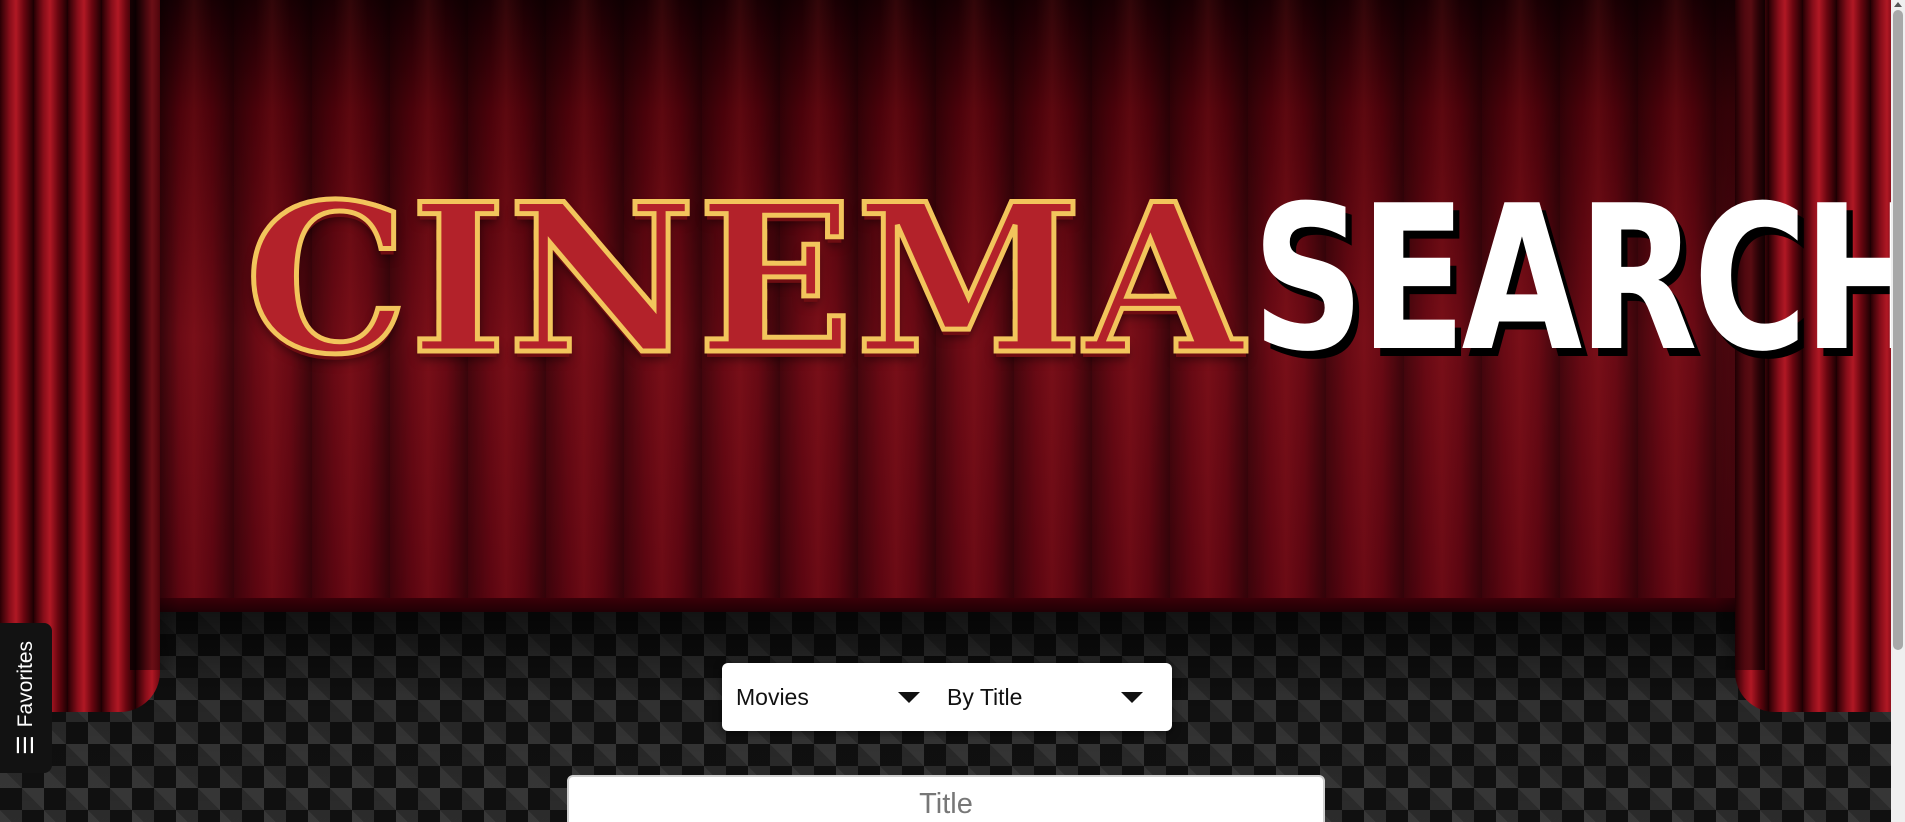 The height and width of the screenshot is (822, 1905). Describe the element at coordinates (1578, 279) in the screenshot. I see `logo-search-text: SEARCH` at that location.